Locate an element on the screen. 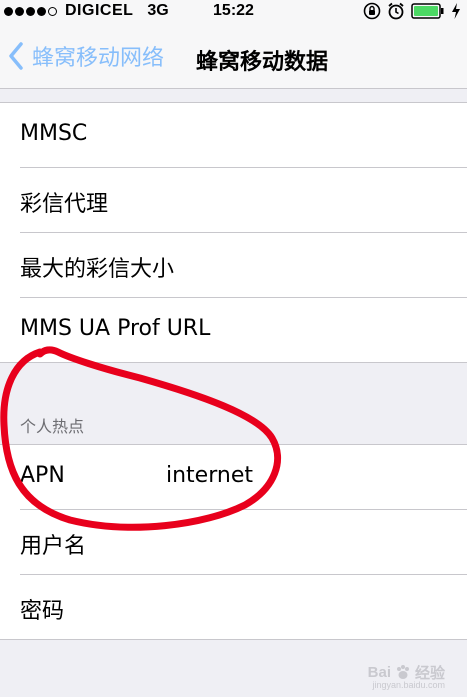  mms-max-size-row: 最大的彩信大小 is located at coordinates (243, 265).